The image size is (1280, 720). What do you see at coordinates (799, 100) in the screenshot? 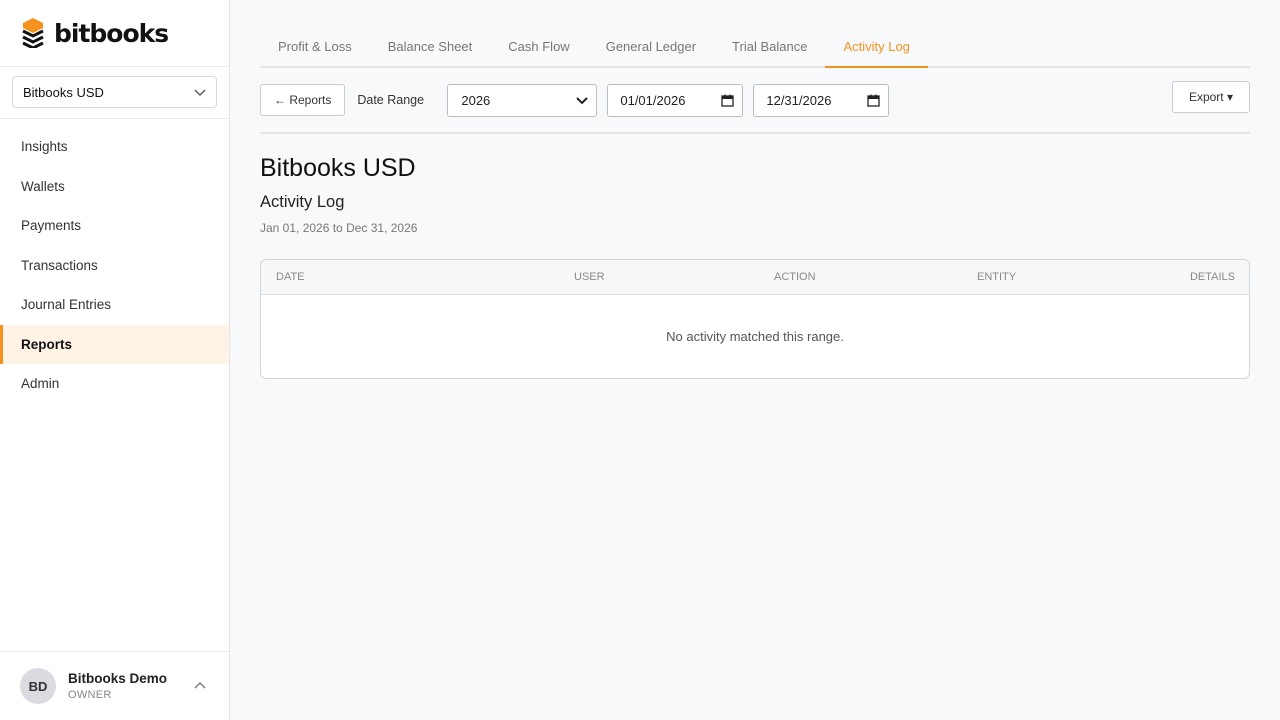
I see `end-date-value: 12/31/2026` at bounding box center [799, 100].